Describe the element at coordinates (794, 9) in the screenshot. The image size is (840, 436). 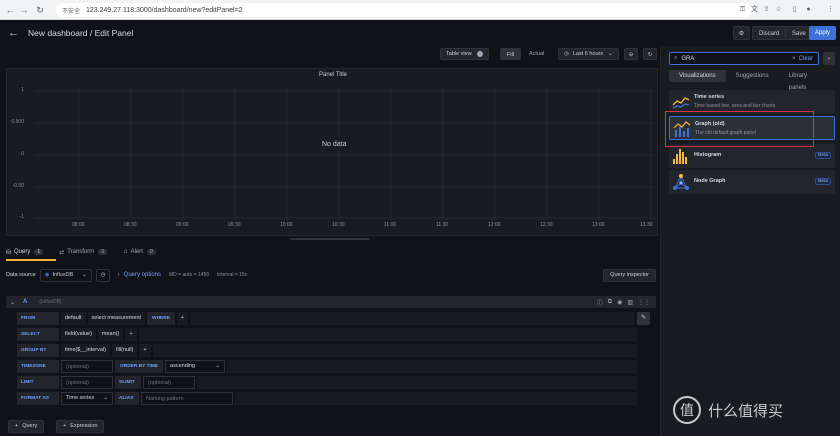
I see `sidebar-icon: ▯` at that location.